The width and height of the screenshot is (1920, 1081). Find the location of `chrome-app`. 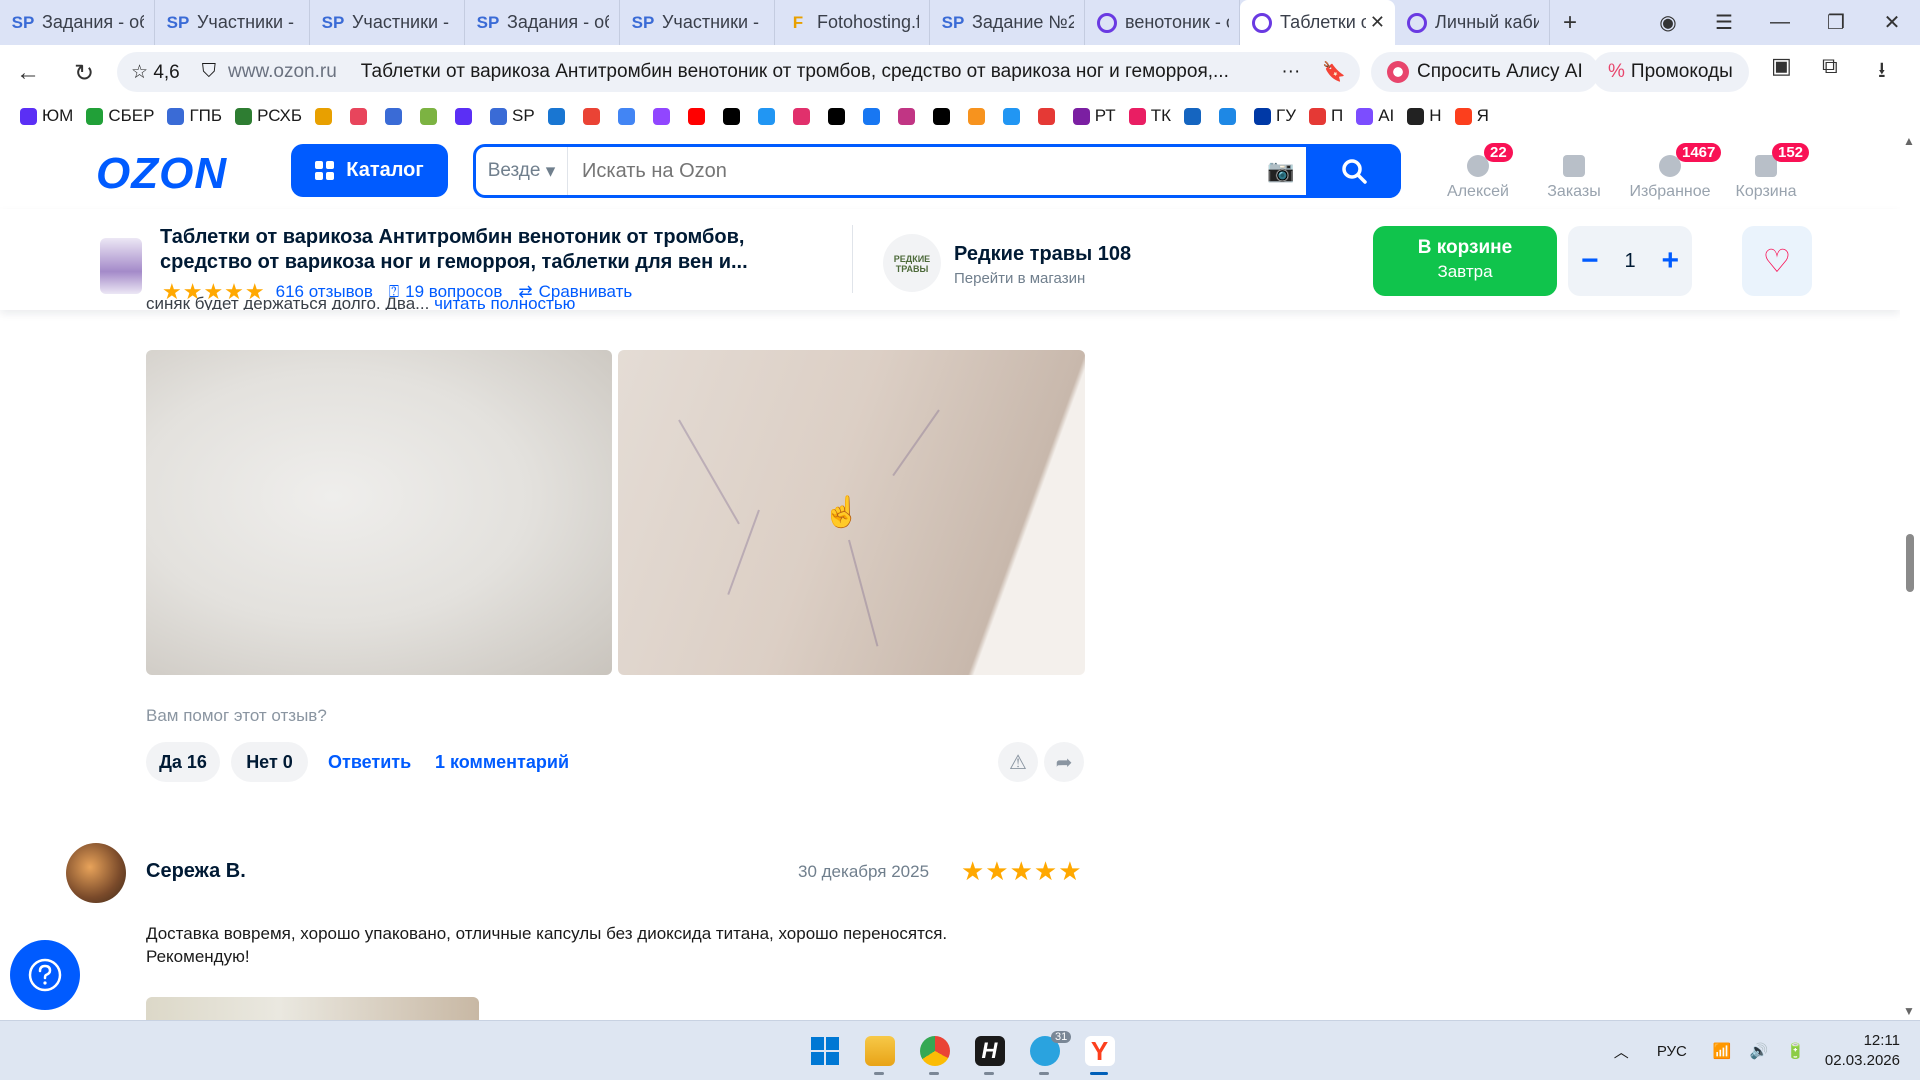

chrome-app is located at coordinates (934, 1052).